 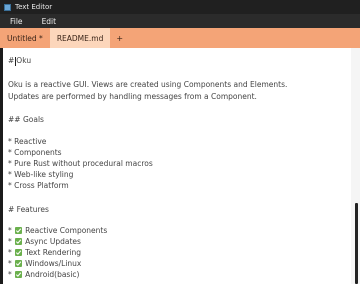 I want to click on menu-edit: Edit, so click(x=49, y=21).